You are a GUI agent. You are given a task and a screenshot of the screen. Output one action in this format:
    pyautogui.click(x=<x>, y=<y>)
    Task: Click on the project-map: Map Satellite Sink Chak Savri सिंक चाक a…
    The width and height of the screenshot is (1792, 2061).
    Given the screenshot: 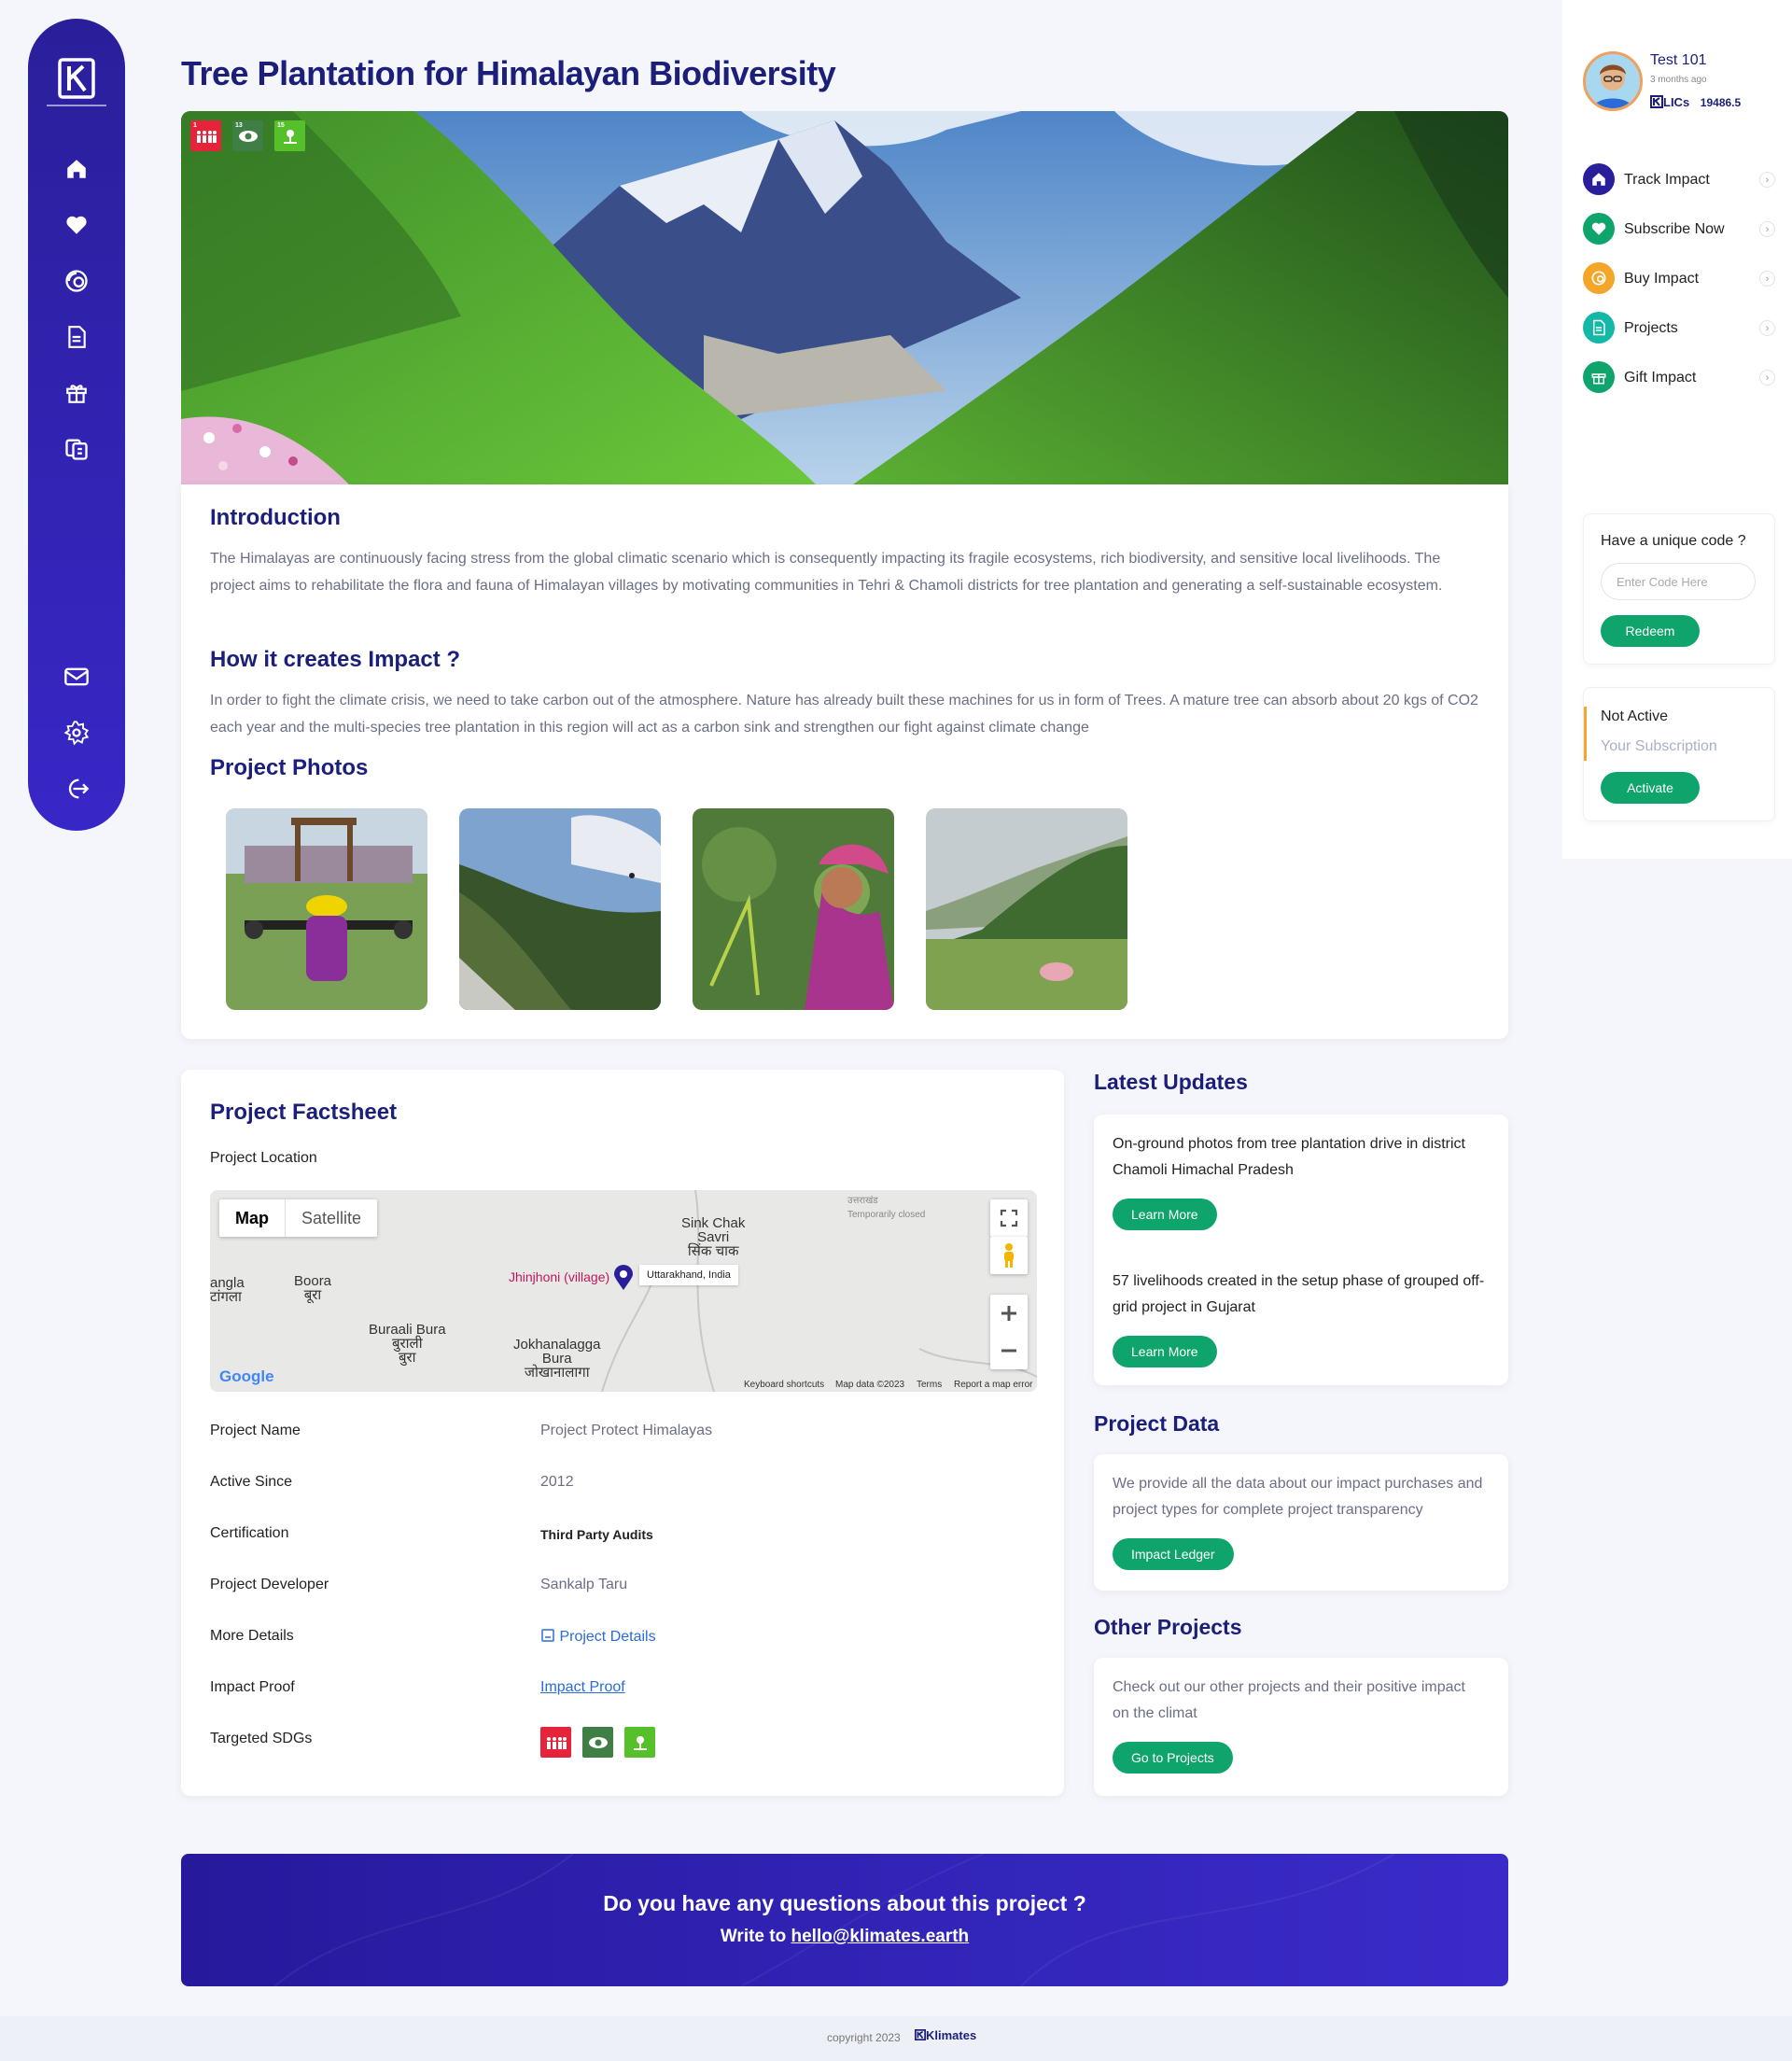 What is the action you would take?
    pyautogui.click(x=623, y=1291)
    